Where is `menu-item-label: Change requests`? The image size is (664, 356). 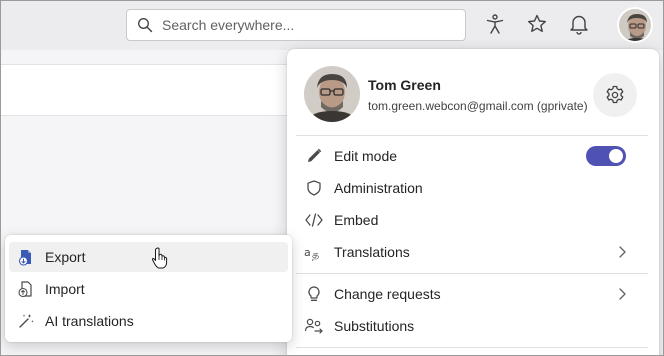
menu-item-label: Change requests is located at coordinates (387, 294).